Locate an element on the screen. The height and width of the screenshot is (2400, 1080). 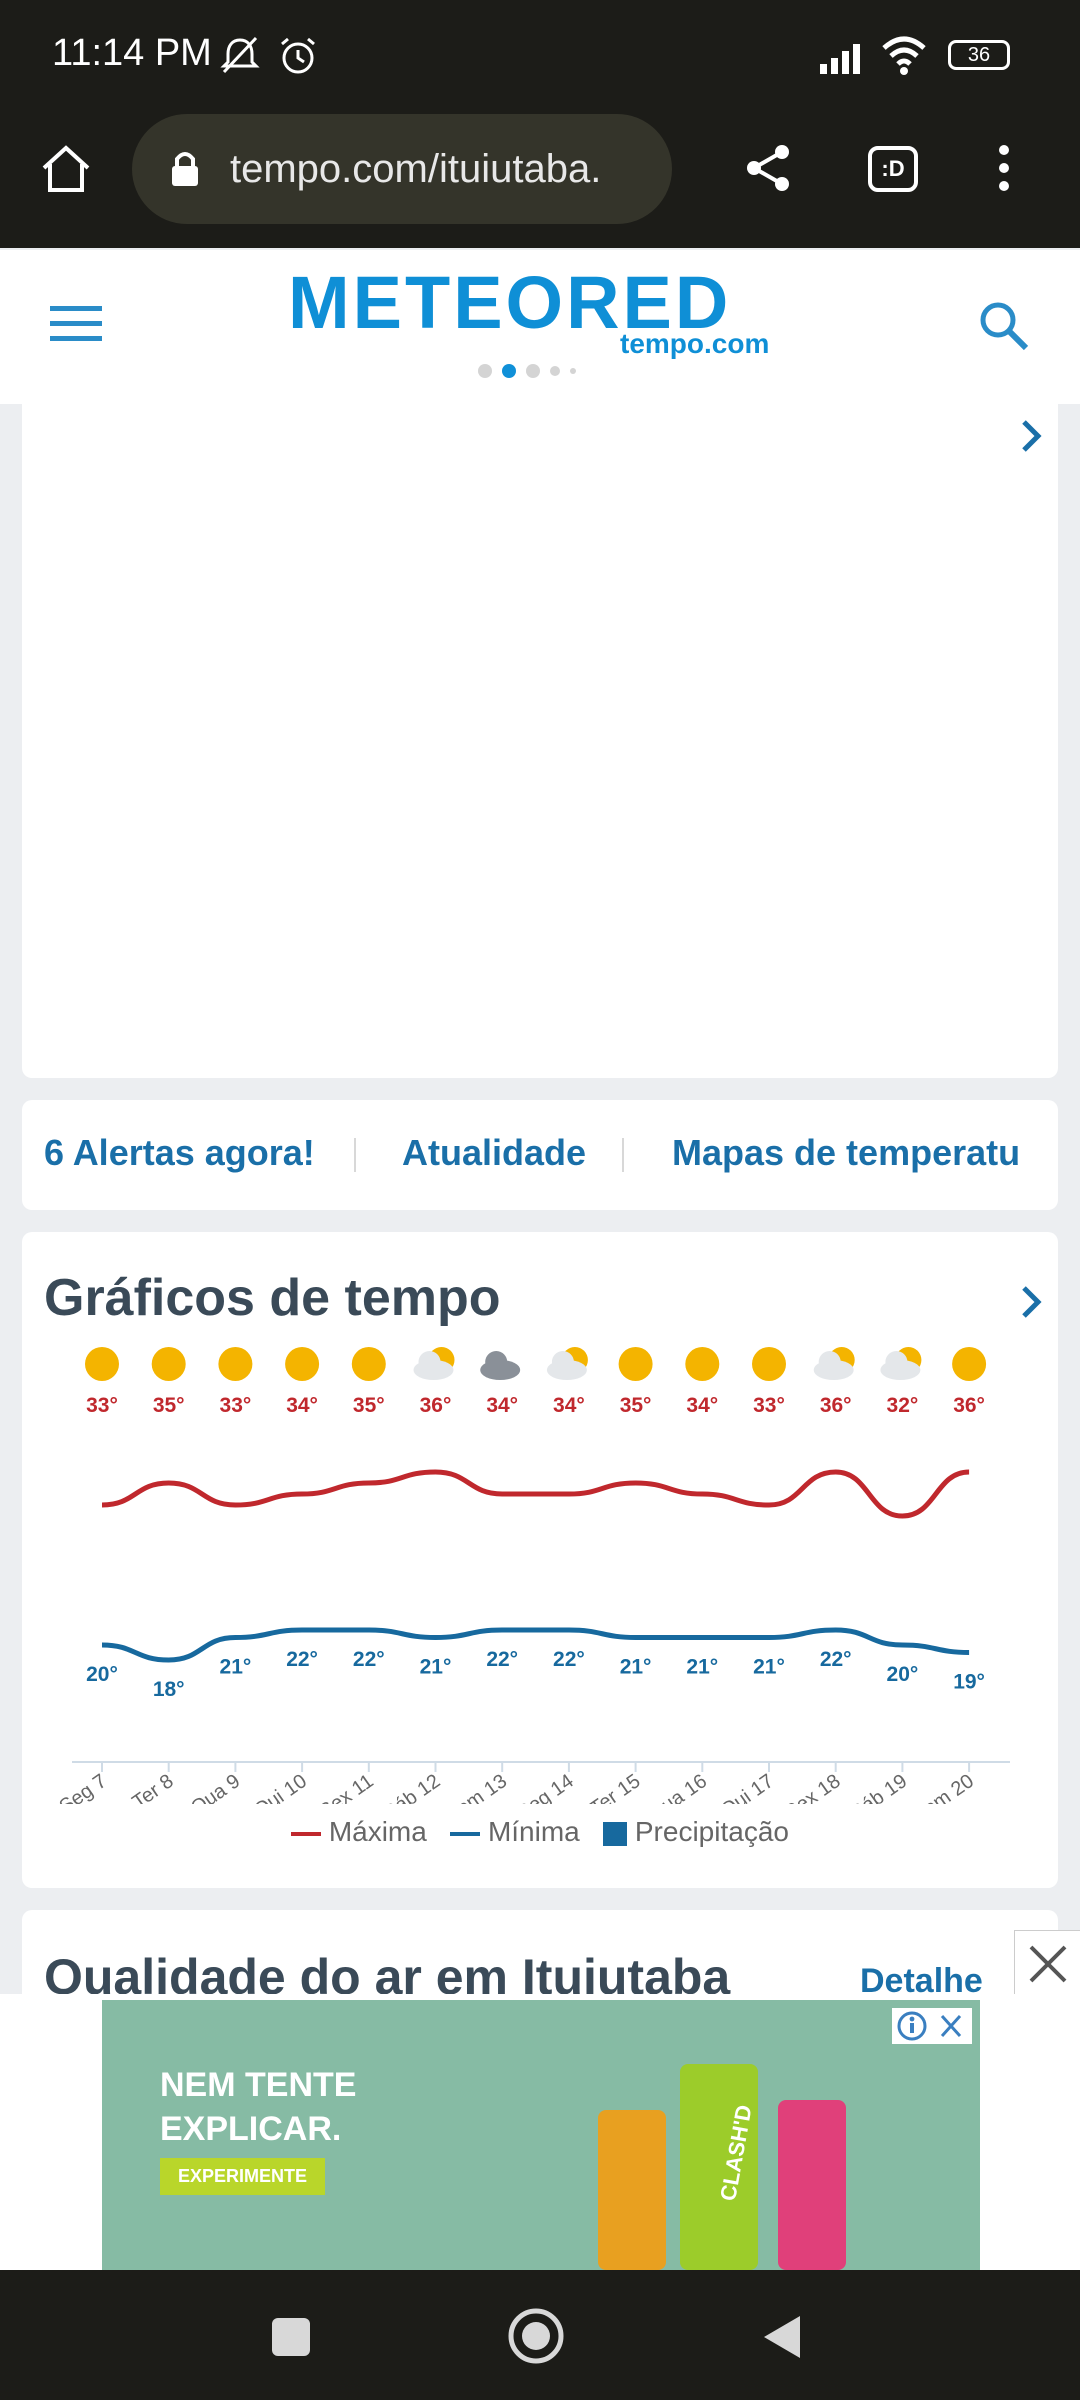
legend-min-swatch is located at coordinates (465, 1833).